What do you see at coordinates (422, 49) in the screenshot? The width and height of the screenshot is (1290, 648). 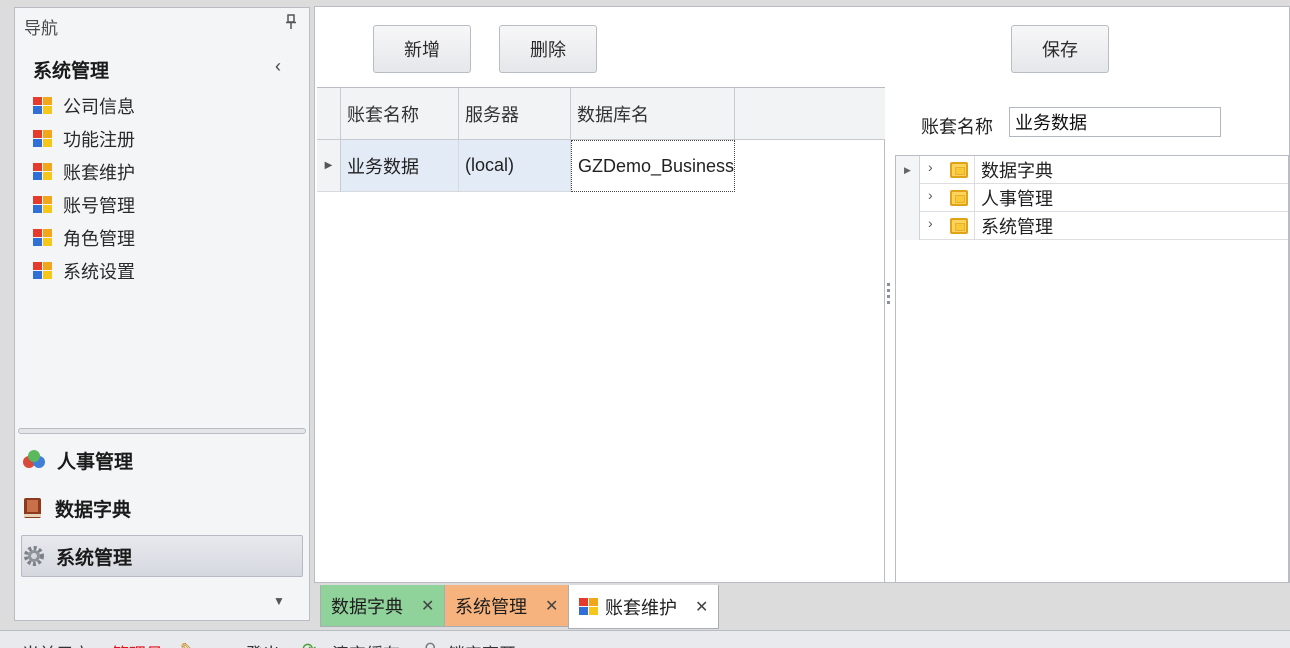 I see `add-button: 新增` at bounding box center [422, 49].